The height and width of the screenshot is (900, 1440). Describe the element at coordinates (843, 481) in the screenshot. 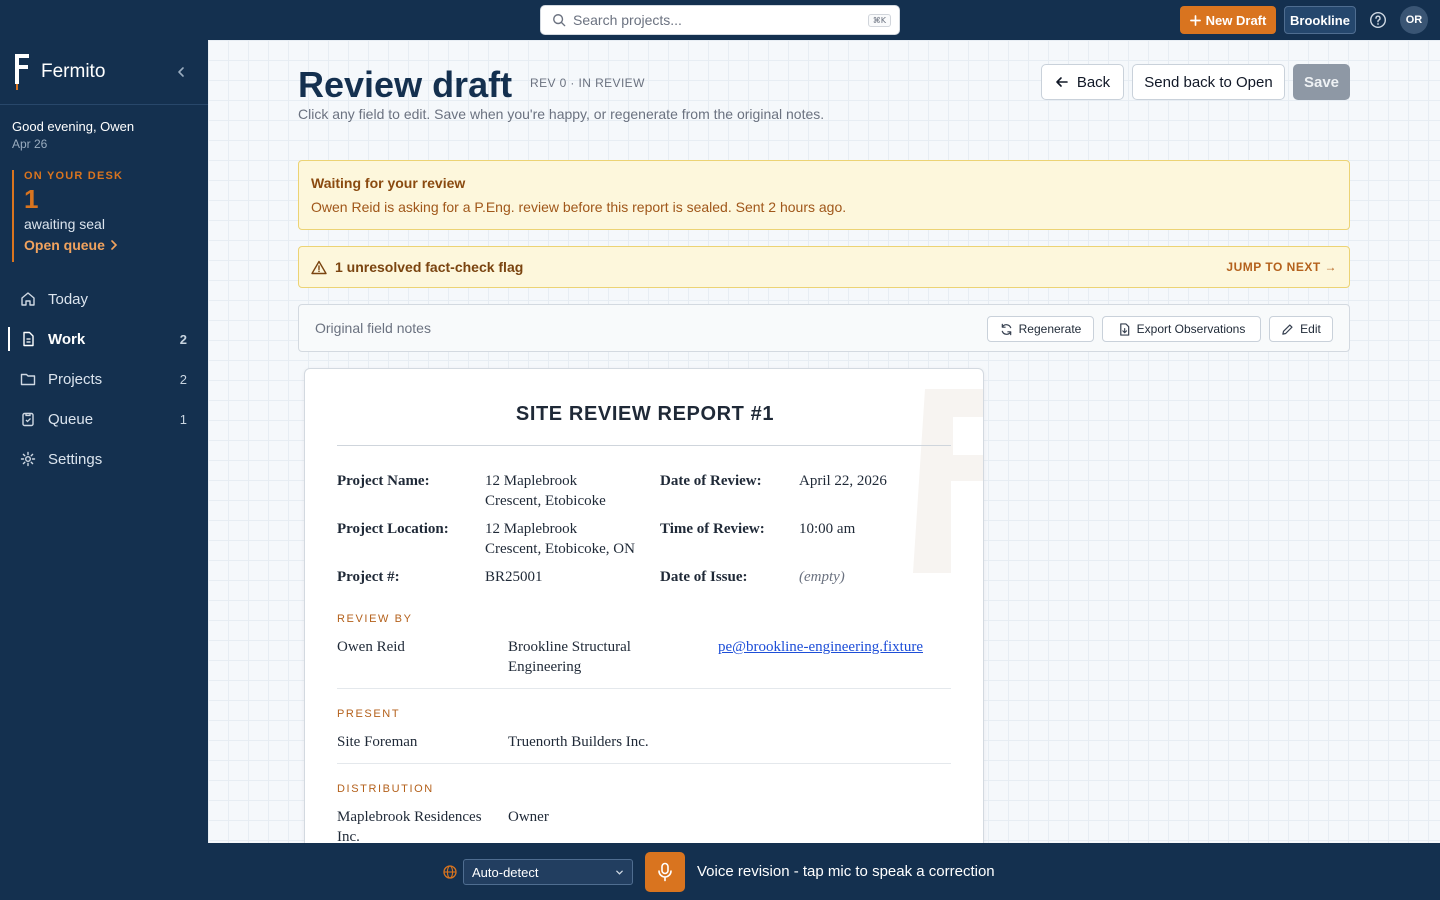

I see `date-of-review-field: April 22, 2026` at that location.